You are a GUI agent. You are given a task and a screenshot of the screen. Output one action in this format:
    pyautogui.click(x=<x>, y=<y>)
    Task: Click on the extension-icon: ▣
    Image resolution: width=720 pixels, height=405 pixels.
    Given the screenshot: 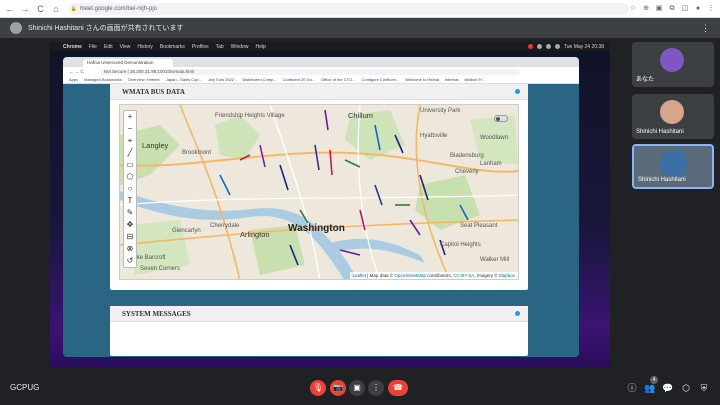 What is the action you would take?
    pyautogui.click(x=659, y=9)
    